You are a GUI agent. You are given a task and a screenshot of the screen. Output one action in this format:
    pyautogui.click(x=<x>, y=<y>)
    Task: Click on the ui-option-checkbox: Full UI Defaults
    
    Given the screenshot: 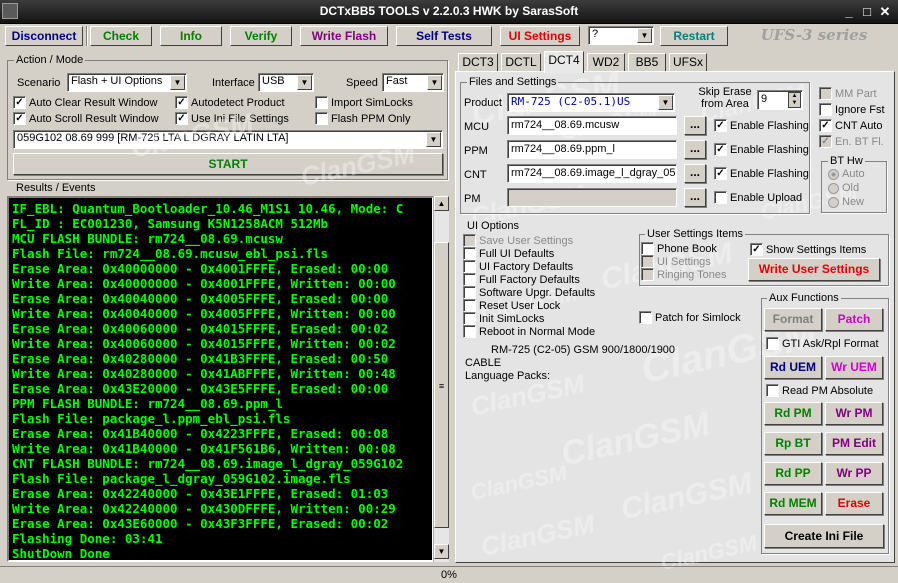 What is the action you would take?
    pyautogui.click(x=508, y=253)
    